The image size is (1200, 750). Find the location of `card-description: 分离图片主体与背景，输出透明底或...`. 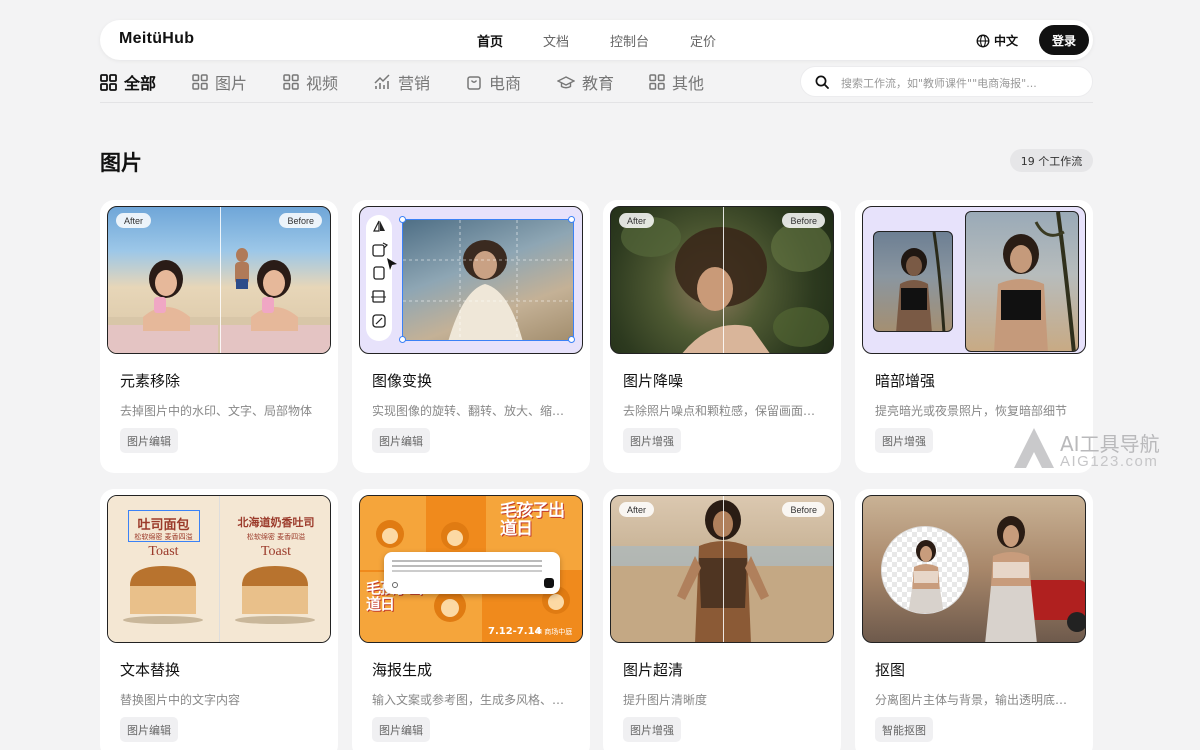

card-description: 分离图片主体与背景，输出透明底或... is located at coordinates (975, 700).